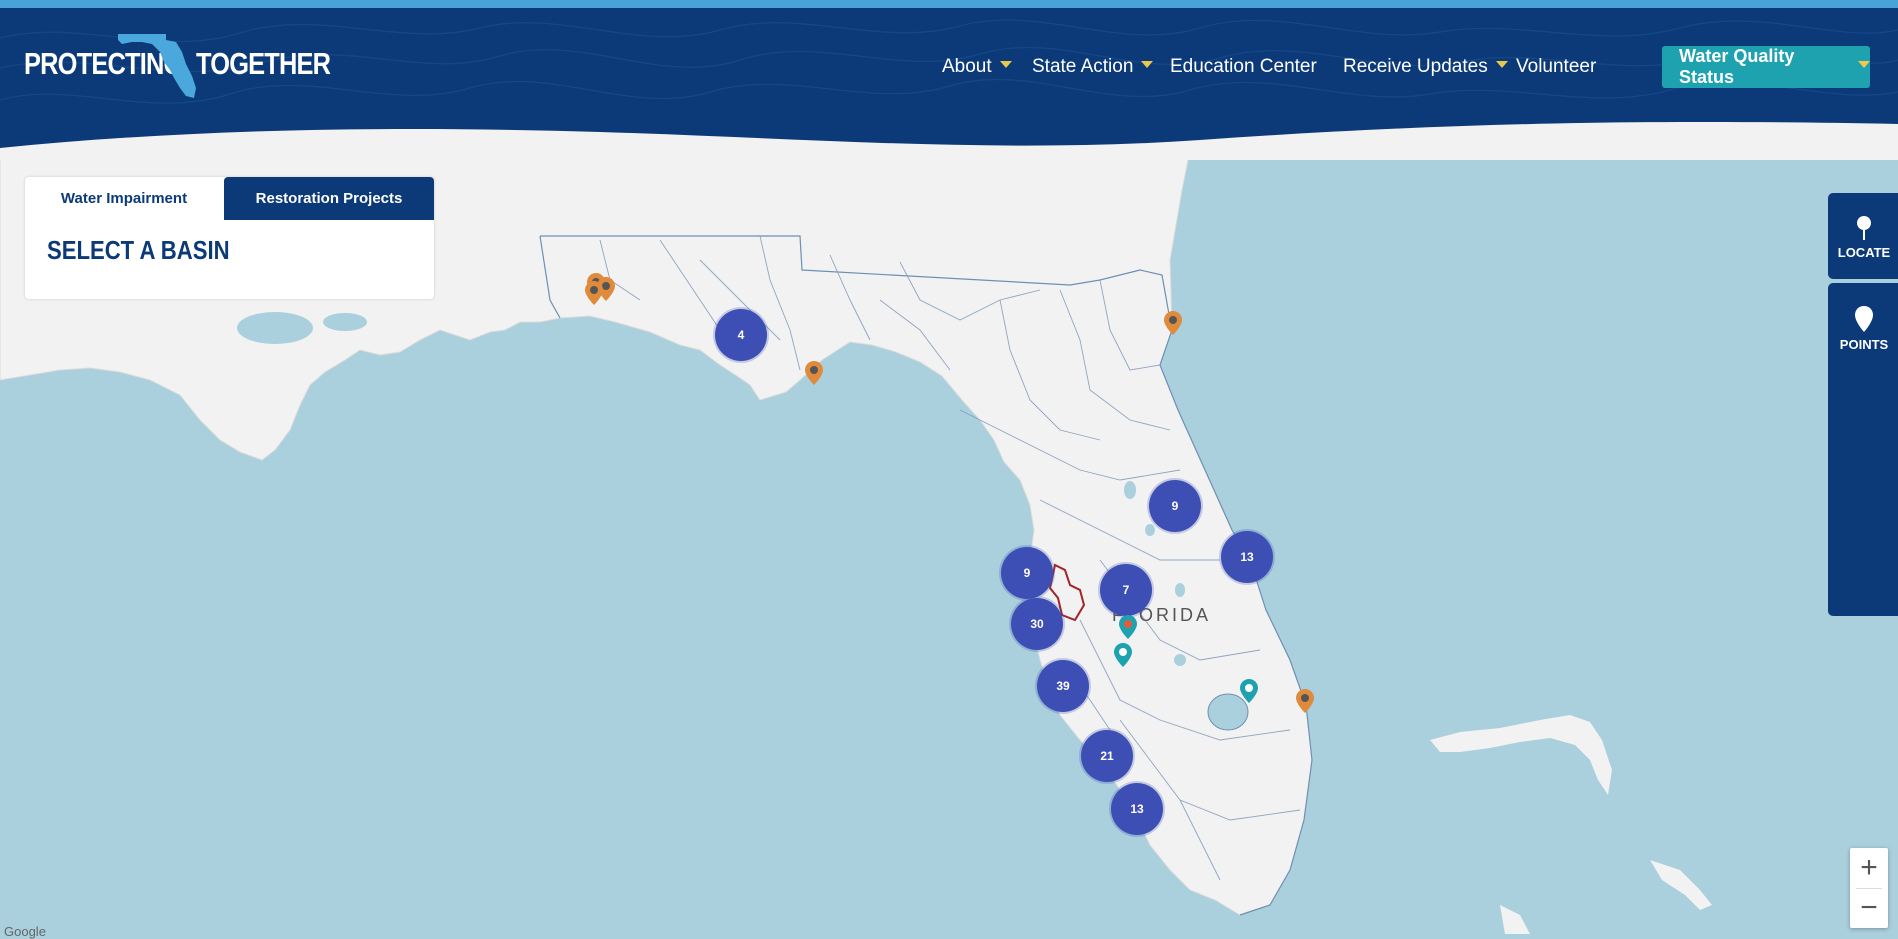 Image resolution: width=1898 pixels, height=939 pixels. What do you see at coordinates (1864, 228) in the screenshot?
I see `locate-pin-icon` at bounding box center [1864, 228].